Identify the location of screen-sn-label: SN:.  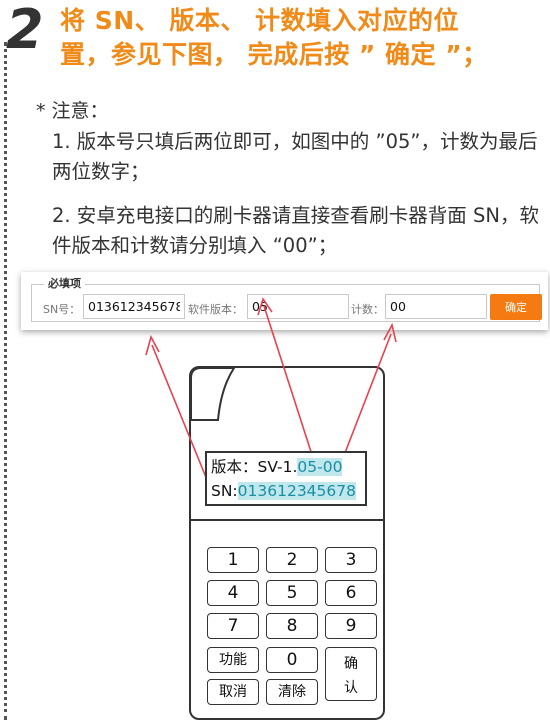
(224, 491).